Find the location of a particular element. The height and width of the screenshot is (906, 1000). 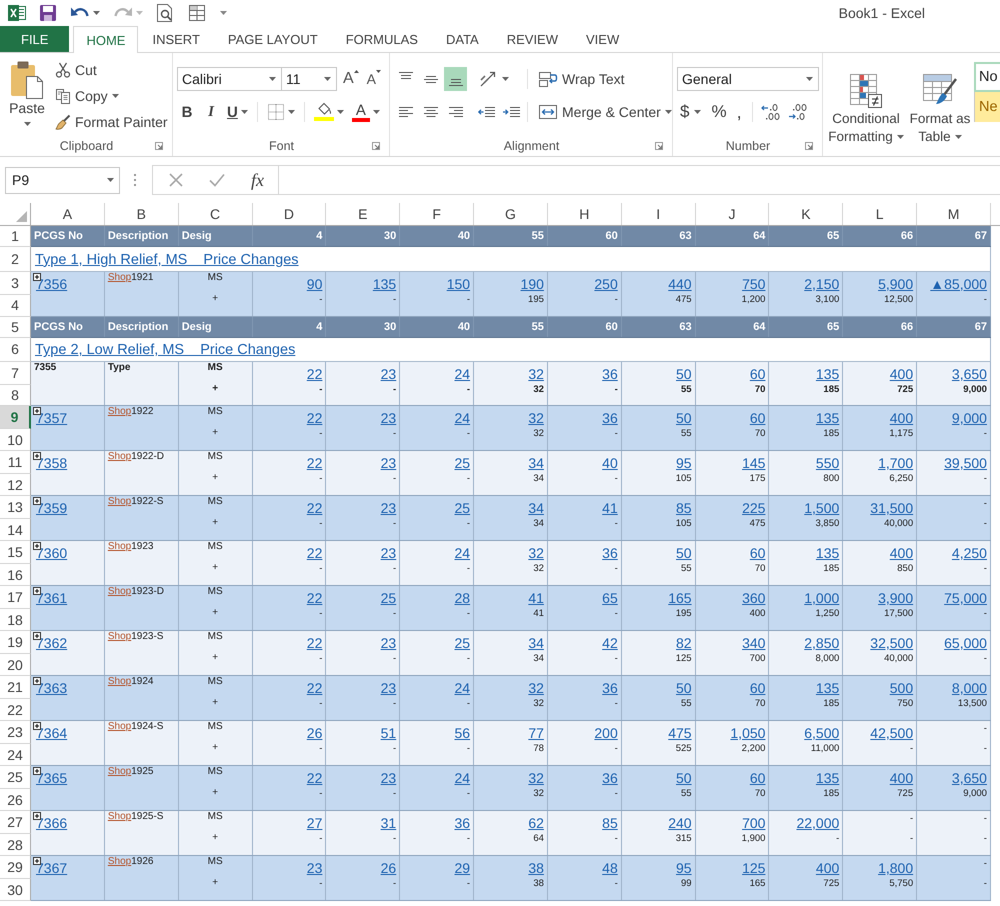

font-name-dropdown: Calibri is located at coordinates (229, 79).